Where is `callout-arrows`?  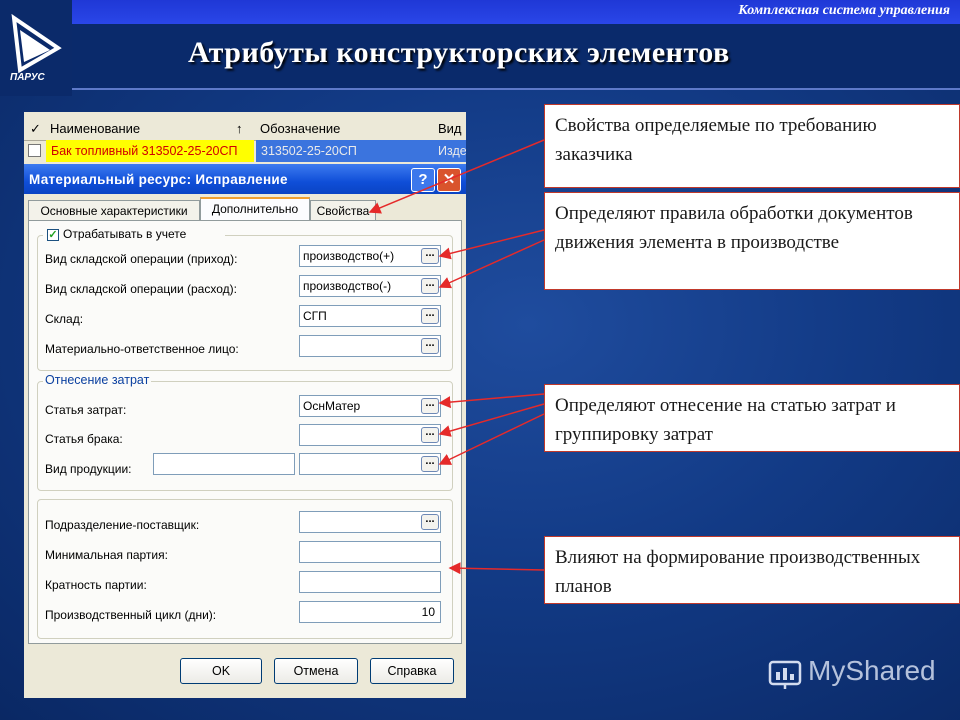
callout-arrows is located at coordinates (456, 357).